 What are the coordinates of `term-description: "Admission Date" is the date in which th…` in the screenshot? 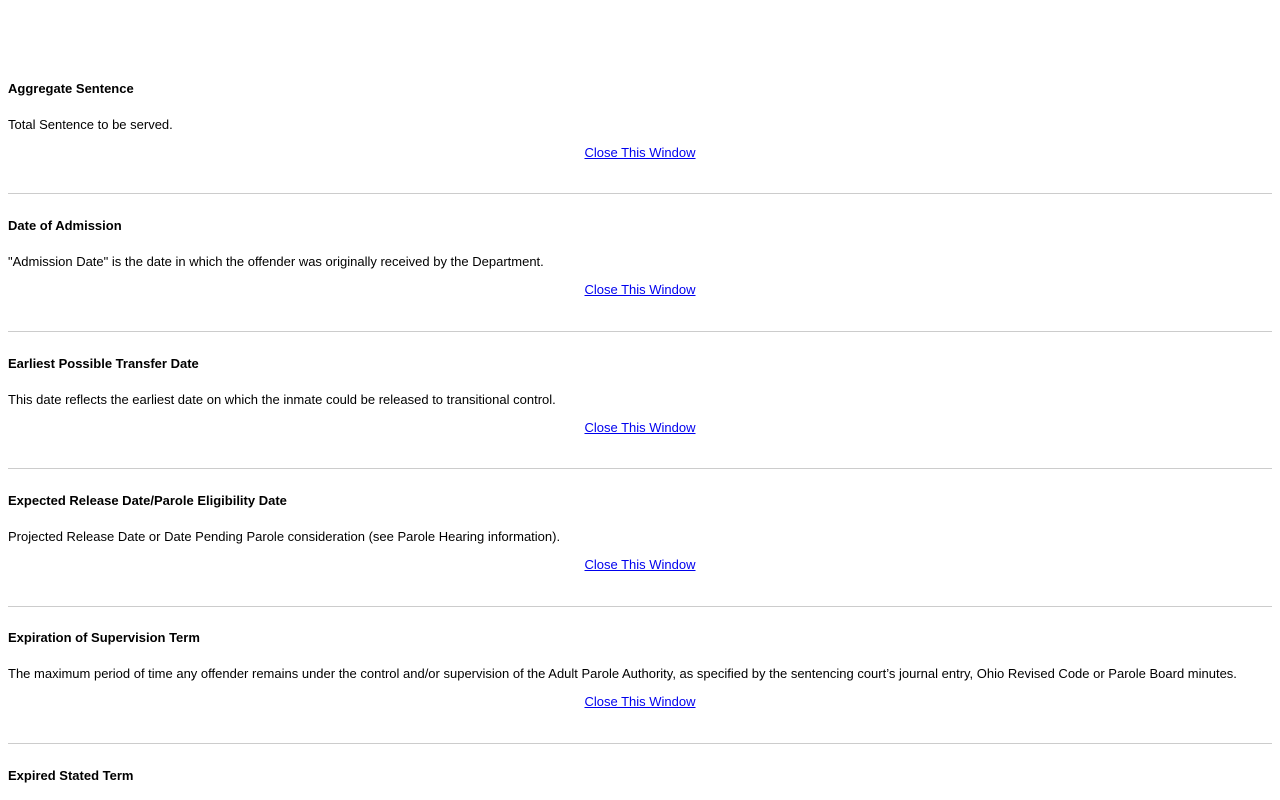 It's located at (276, 261).